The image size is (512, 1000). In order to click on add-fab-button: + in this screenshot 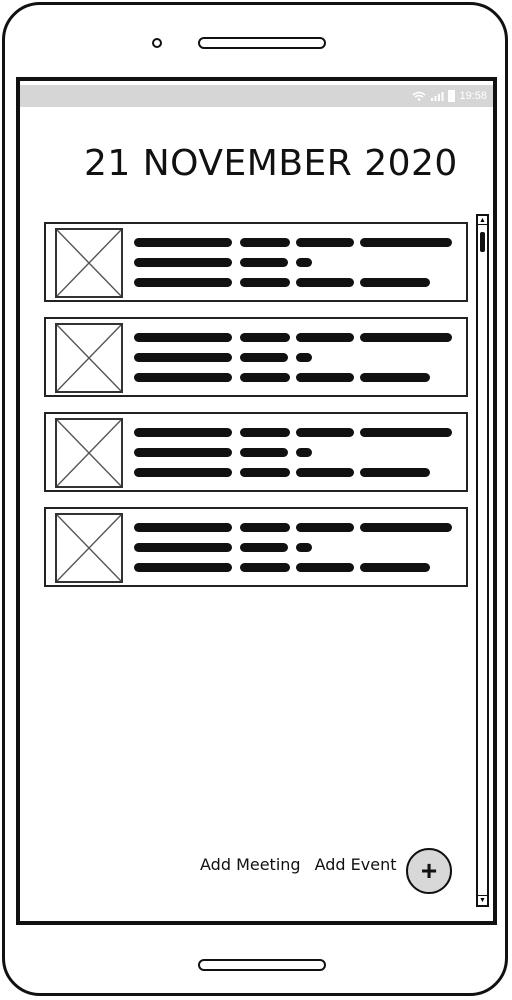, I will do `click(429, 871)`.